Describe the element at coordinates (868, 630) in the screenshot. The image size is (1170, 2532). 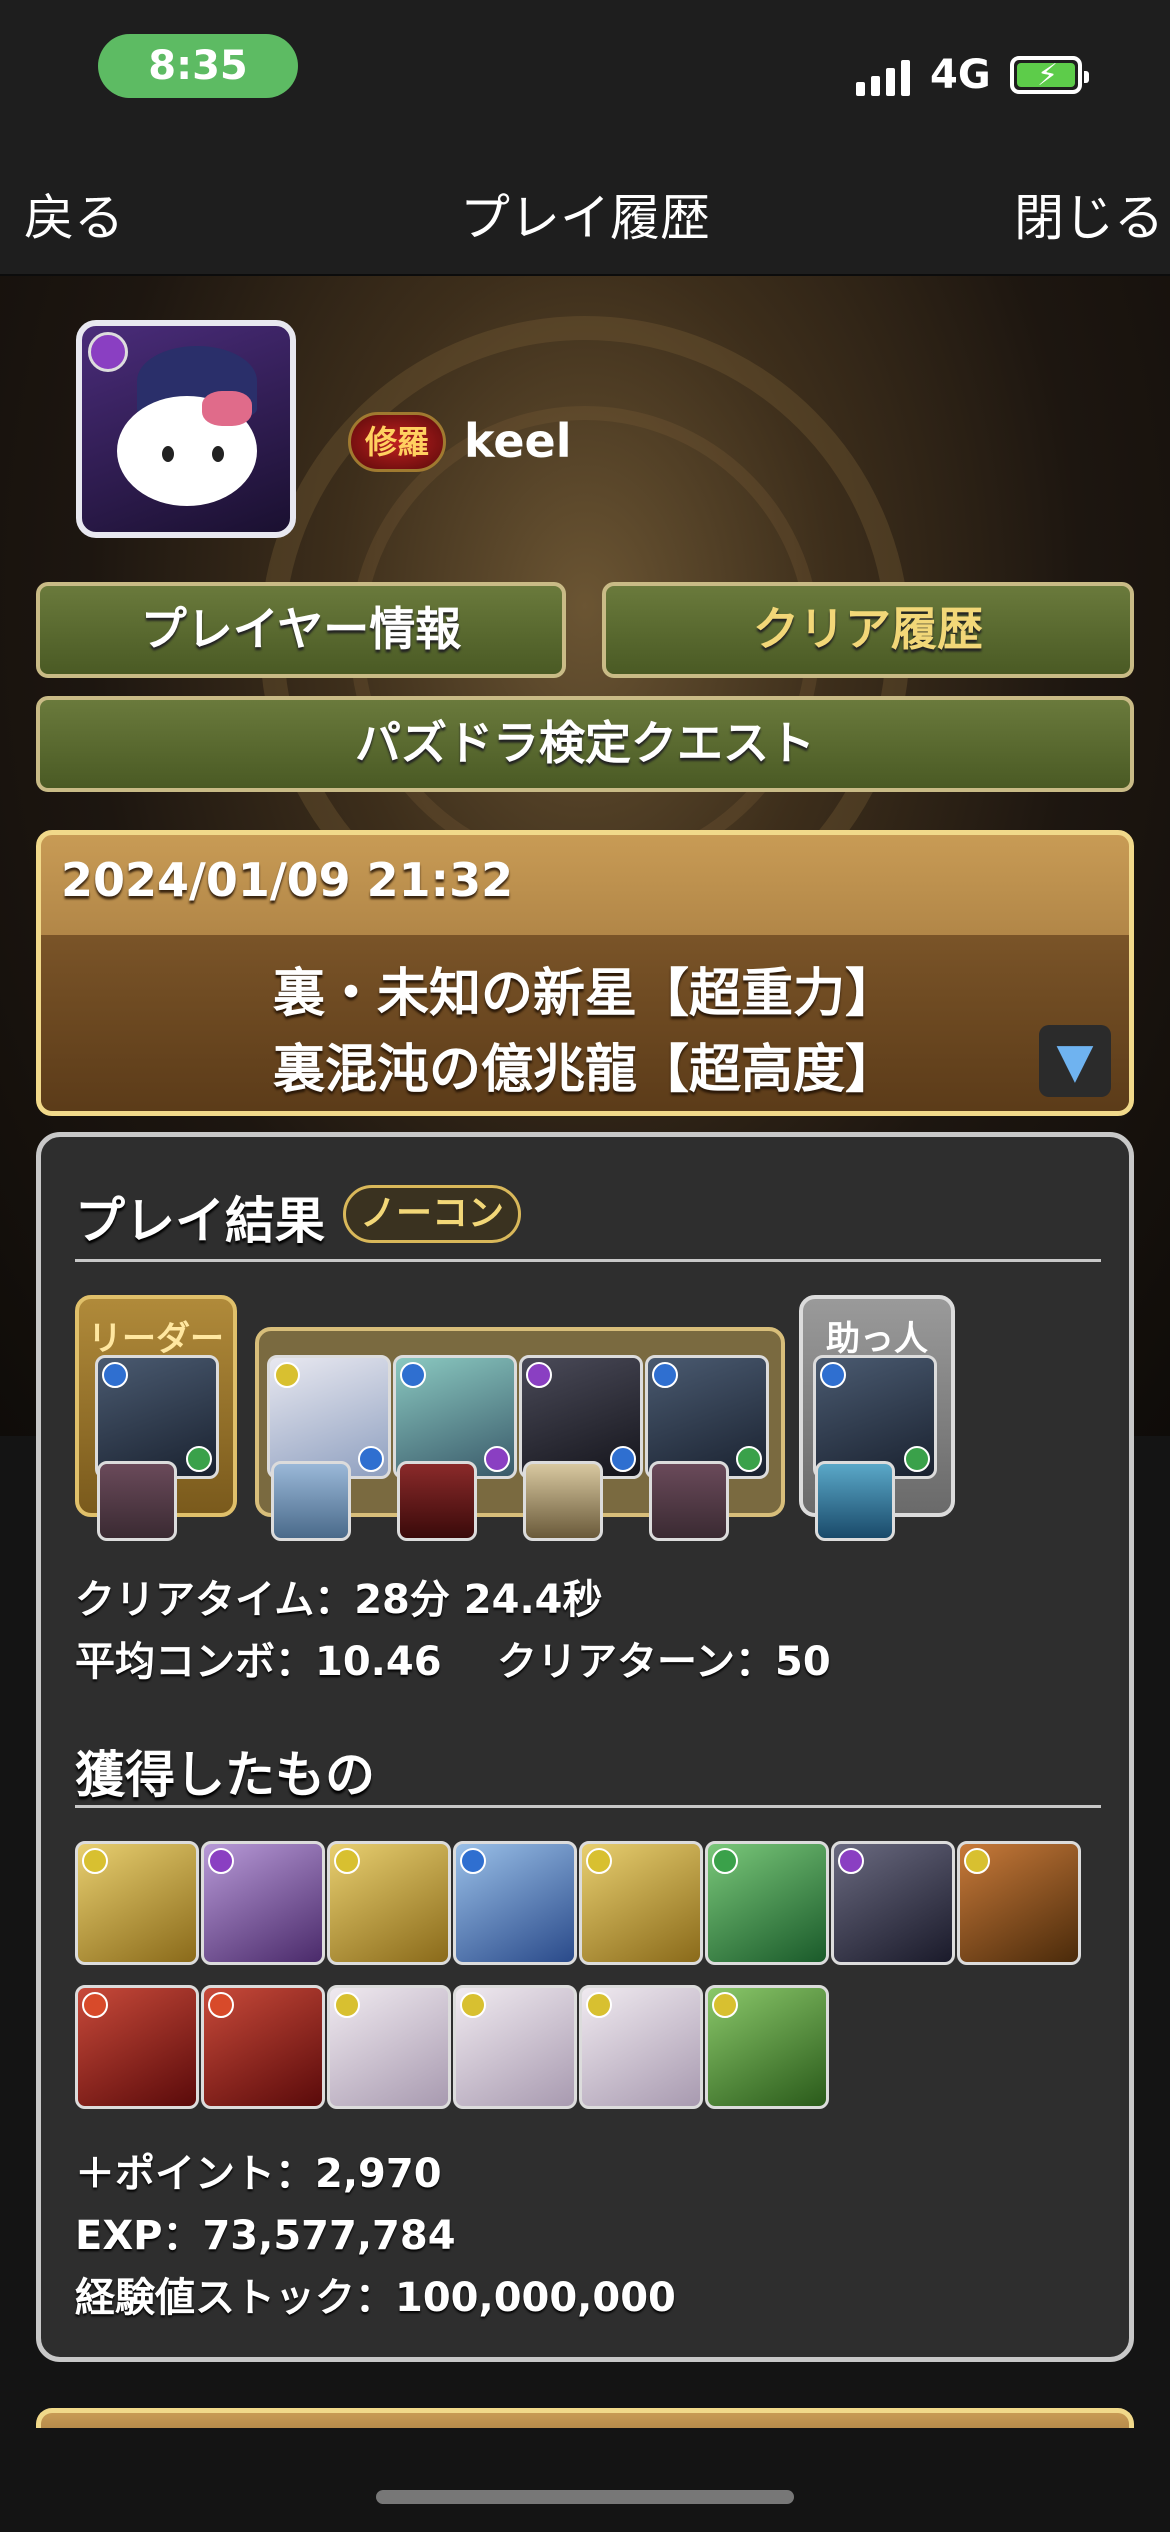
I see `tab-clear-history: クリア履歴` at that location.